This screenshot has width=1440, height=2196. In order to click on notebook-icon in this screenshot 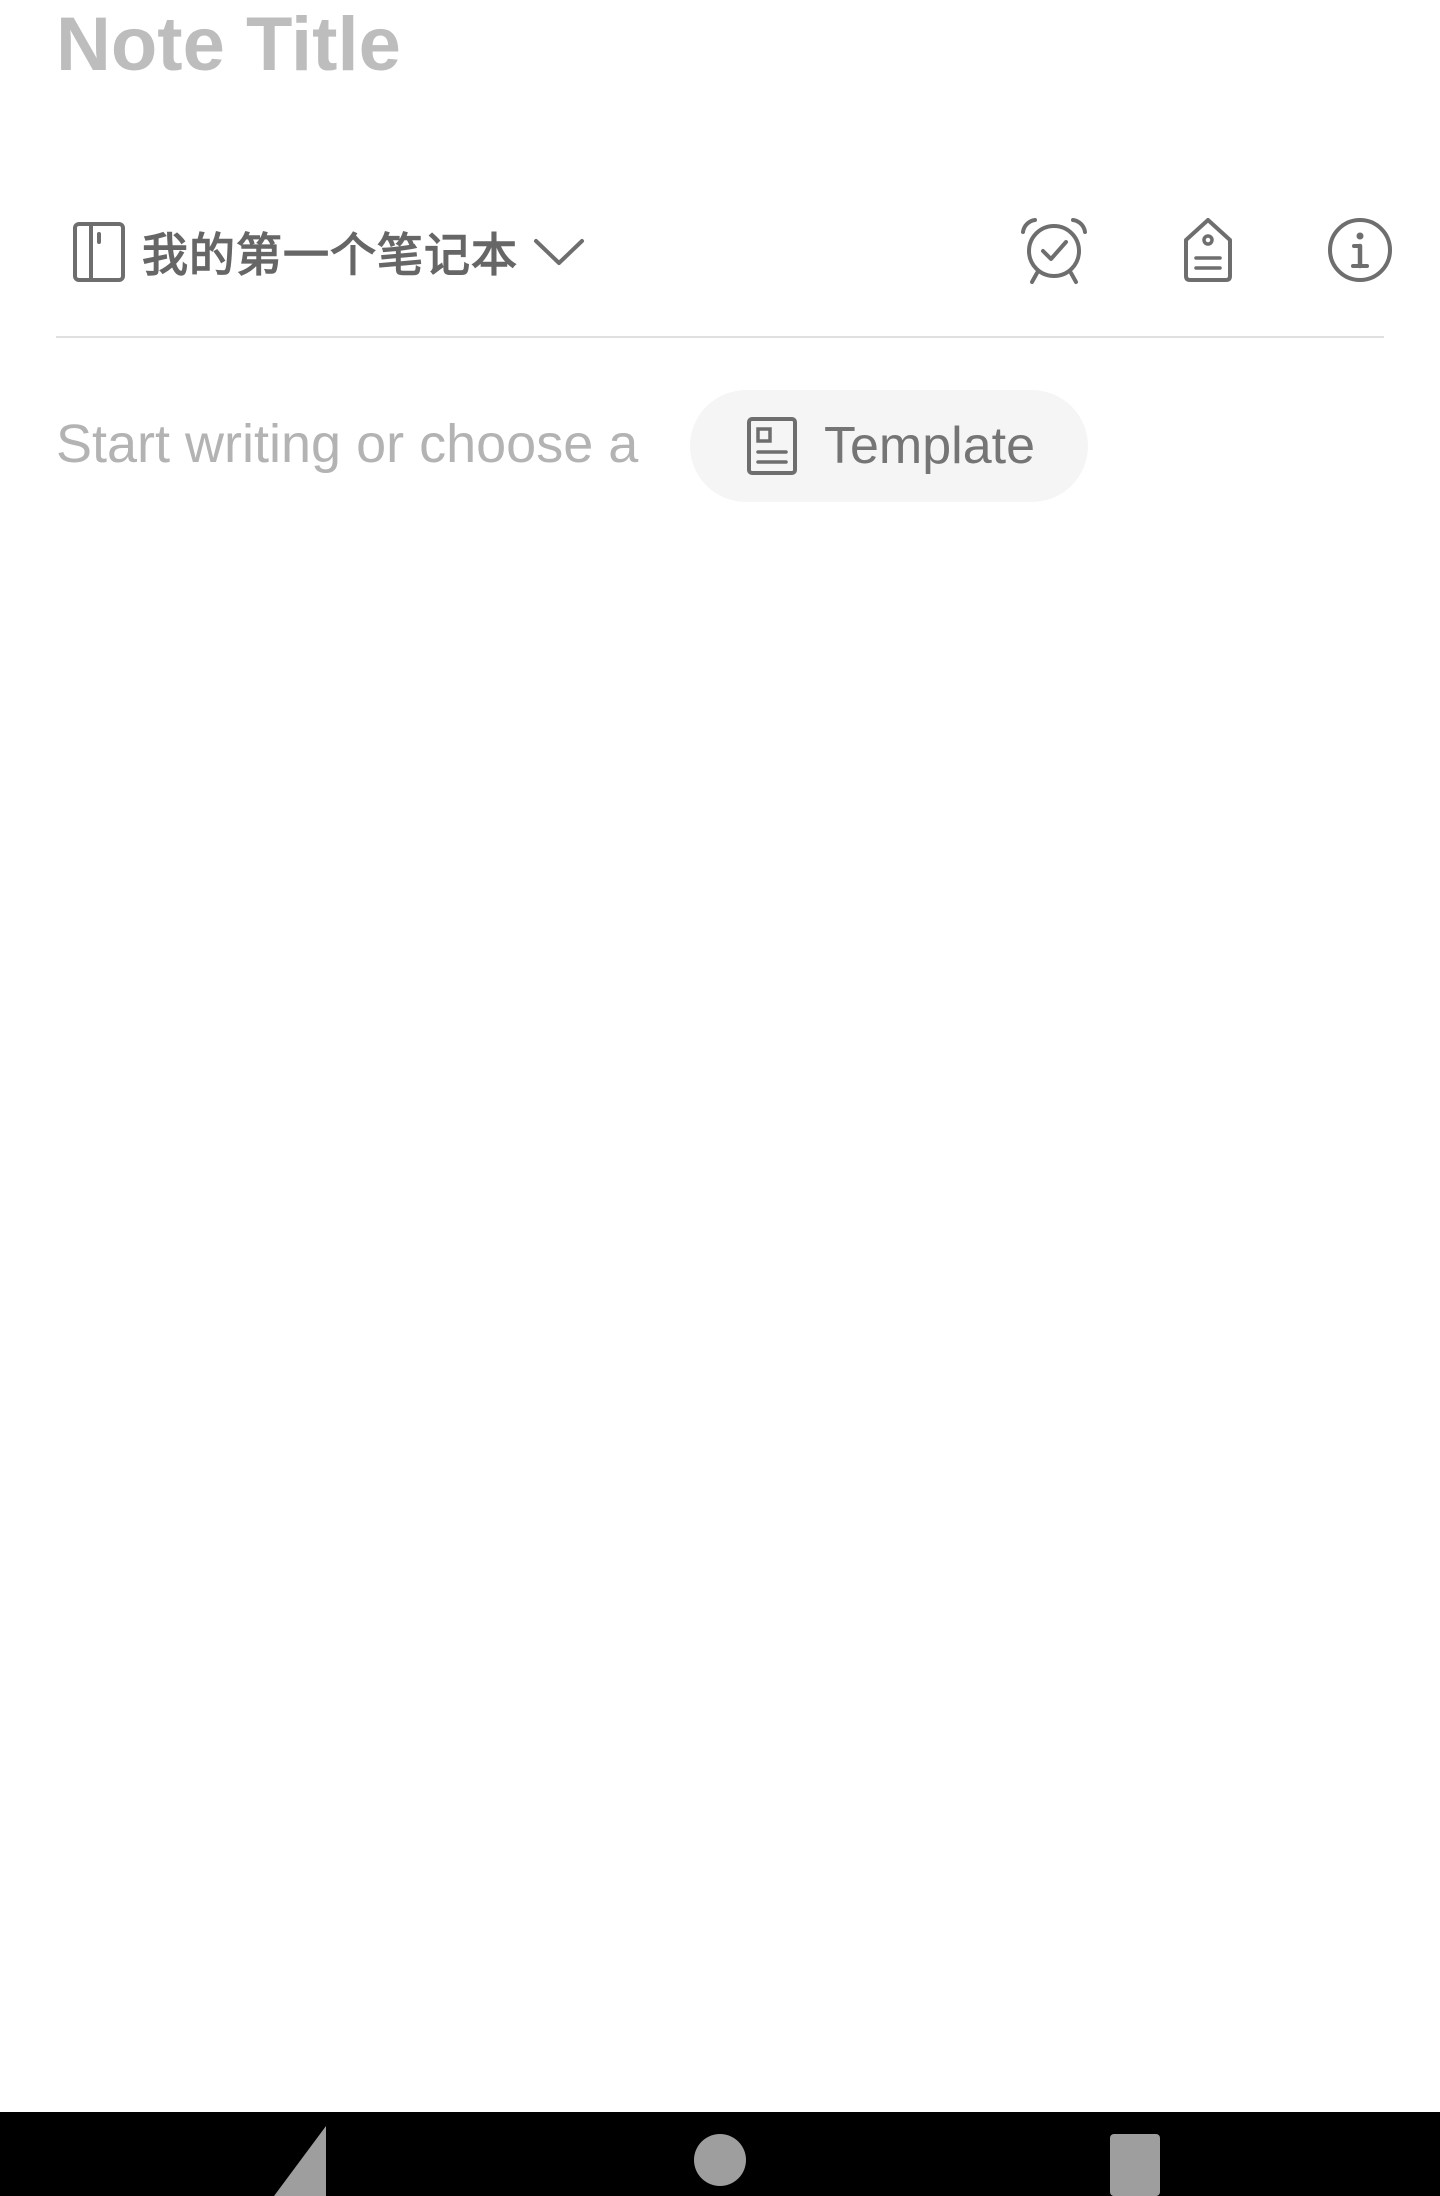, I will do `click(99, 252)`.